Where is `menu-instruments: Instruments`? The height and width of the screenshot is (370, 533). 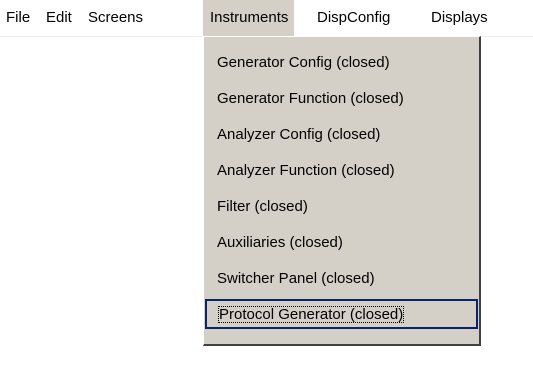 menu-instruments: Instruments is located at coordinates (249, 18).